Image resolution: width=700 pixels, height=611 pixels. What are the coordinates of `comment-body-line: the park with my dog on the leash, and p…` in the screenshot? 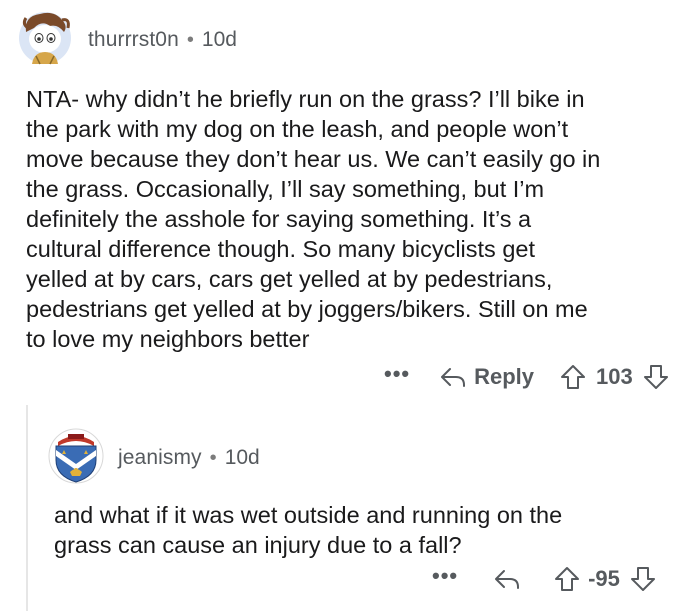 It's located at (297, 129).